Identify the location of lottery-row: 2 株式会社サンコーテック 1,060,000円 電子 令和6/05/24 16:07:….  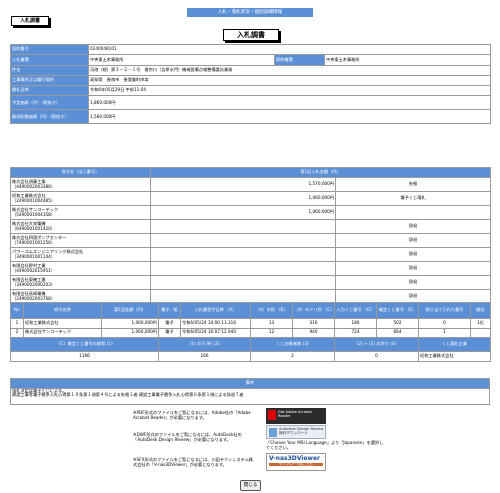
(250, 332).